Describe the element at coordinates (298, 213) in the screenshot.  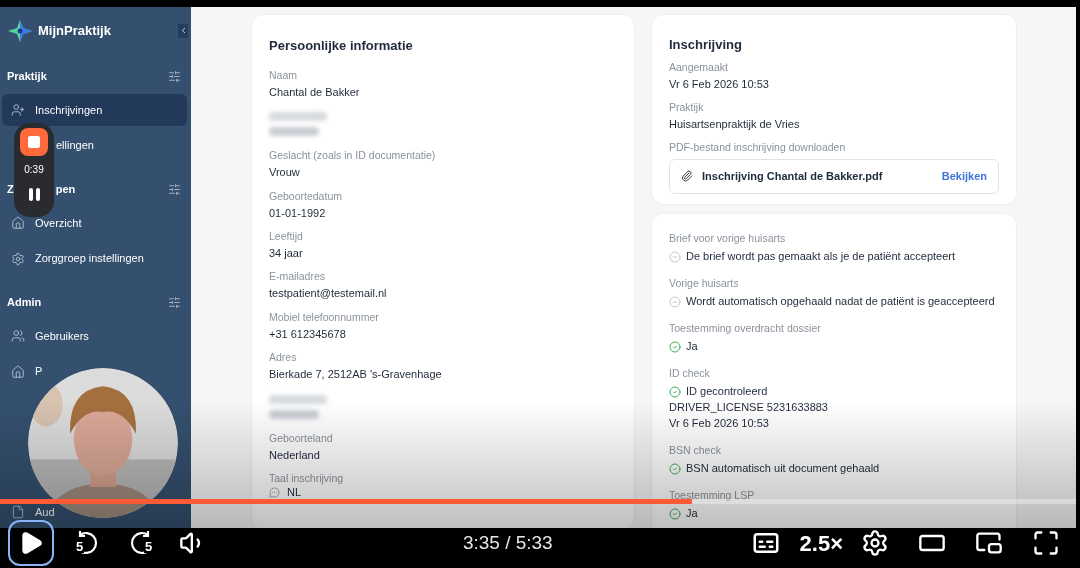
I see `field-value: 01-01-1992` at that location.